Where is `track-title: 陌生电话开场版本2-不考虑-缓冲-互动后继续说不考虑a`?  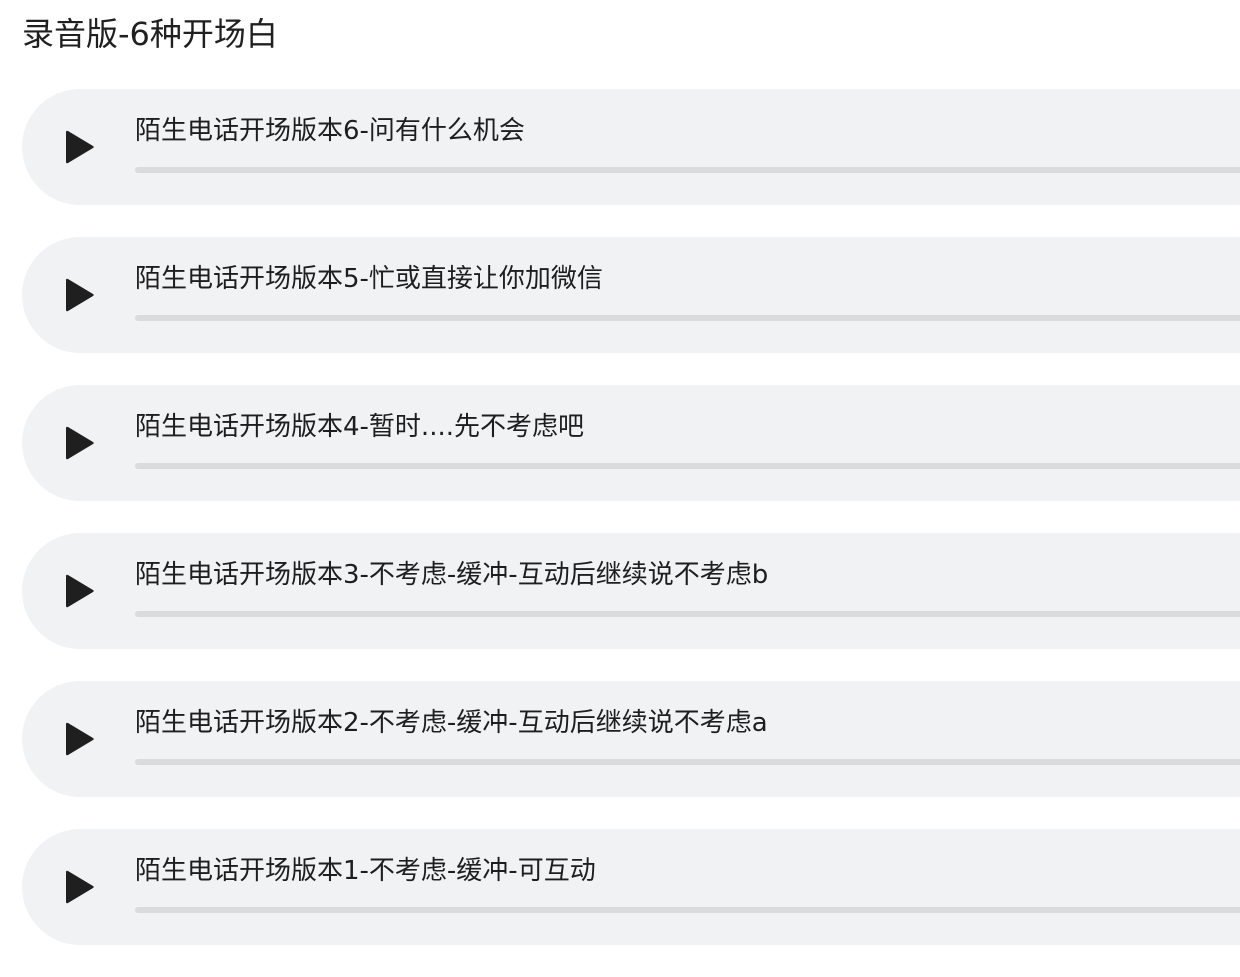 track-title: 陌生电话开场版本2-不考虑-缓冲-互动后继续说不考虑a is located at coordinates (451, 723).